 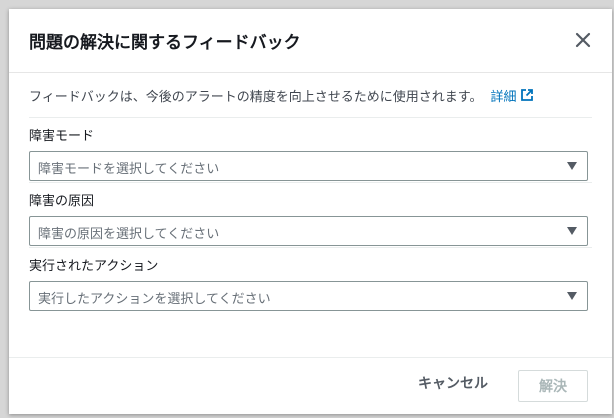 I want to click on modal-footer: キャンセル 解決, so click(x=310, y=385).